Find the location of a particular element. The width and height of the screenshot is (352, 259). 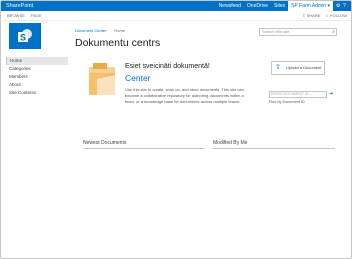

webpart-modified-divider is located at coordinates (274, 148).